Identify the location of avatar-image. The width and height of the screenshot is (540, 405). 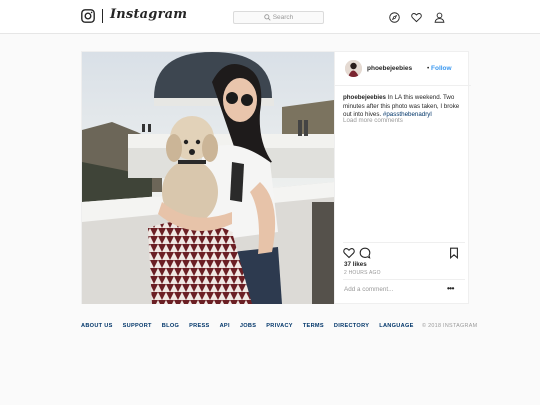
(353, 68).